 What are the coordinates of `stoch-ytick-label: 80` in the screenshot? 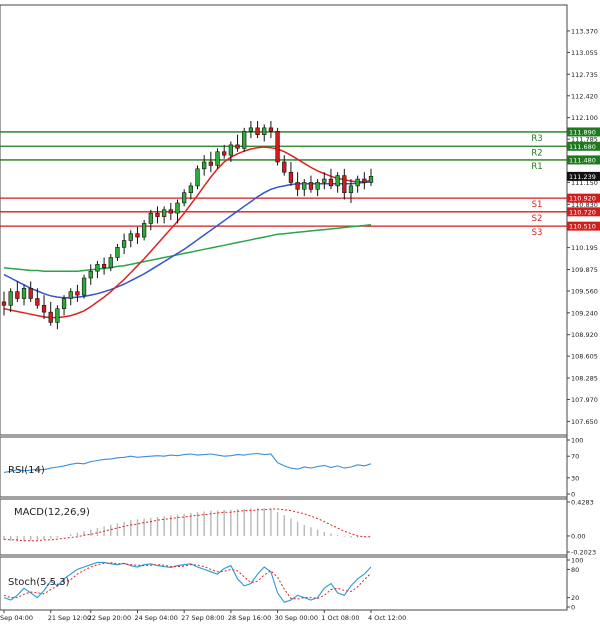 It's located at (575, 570).